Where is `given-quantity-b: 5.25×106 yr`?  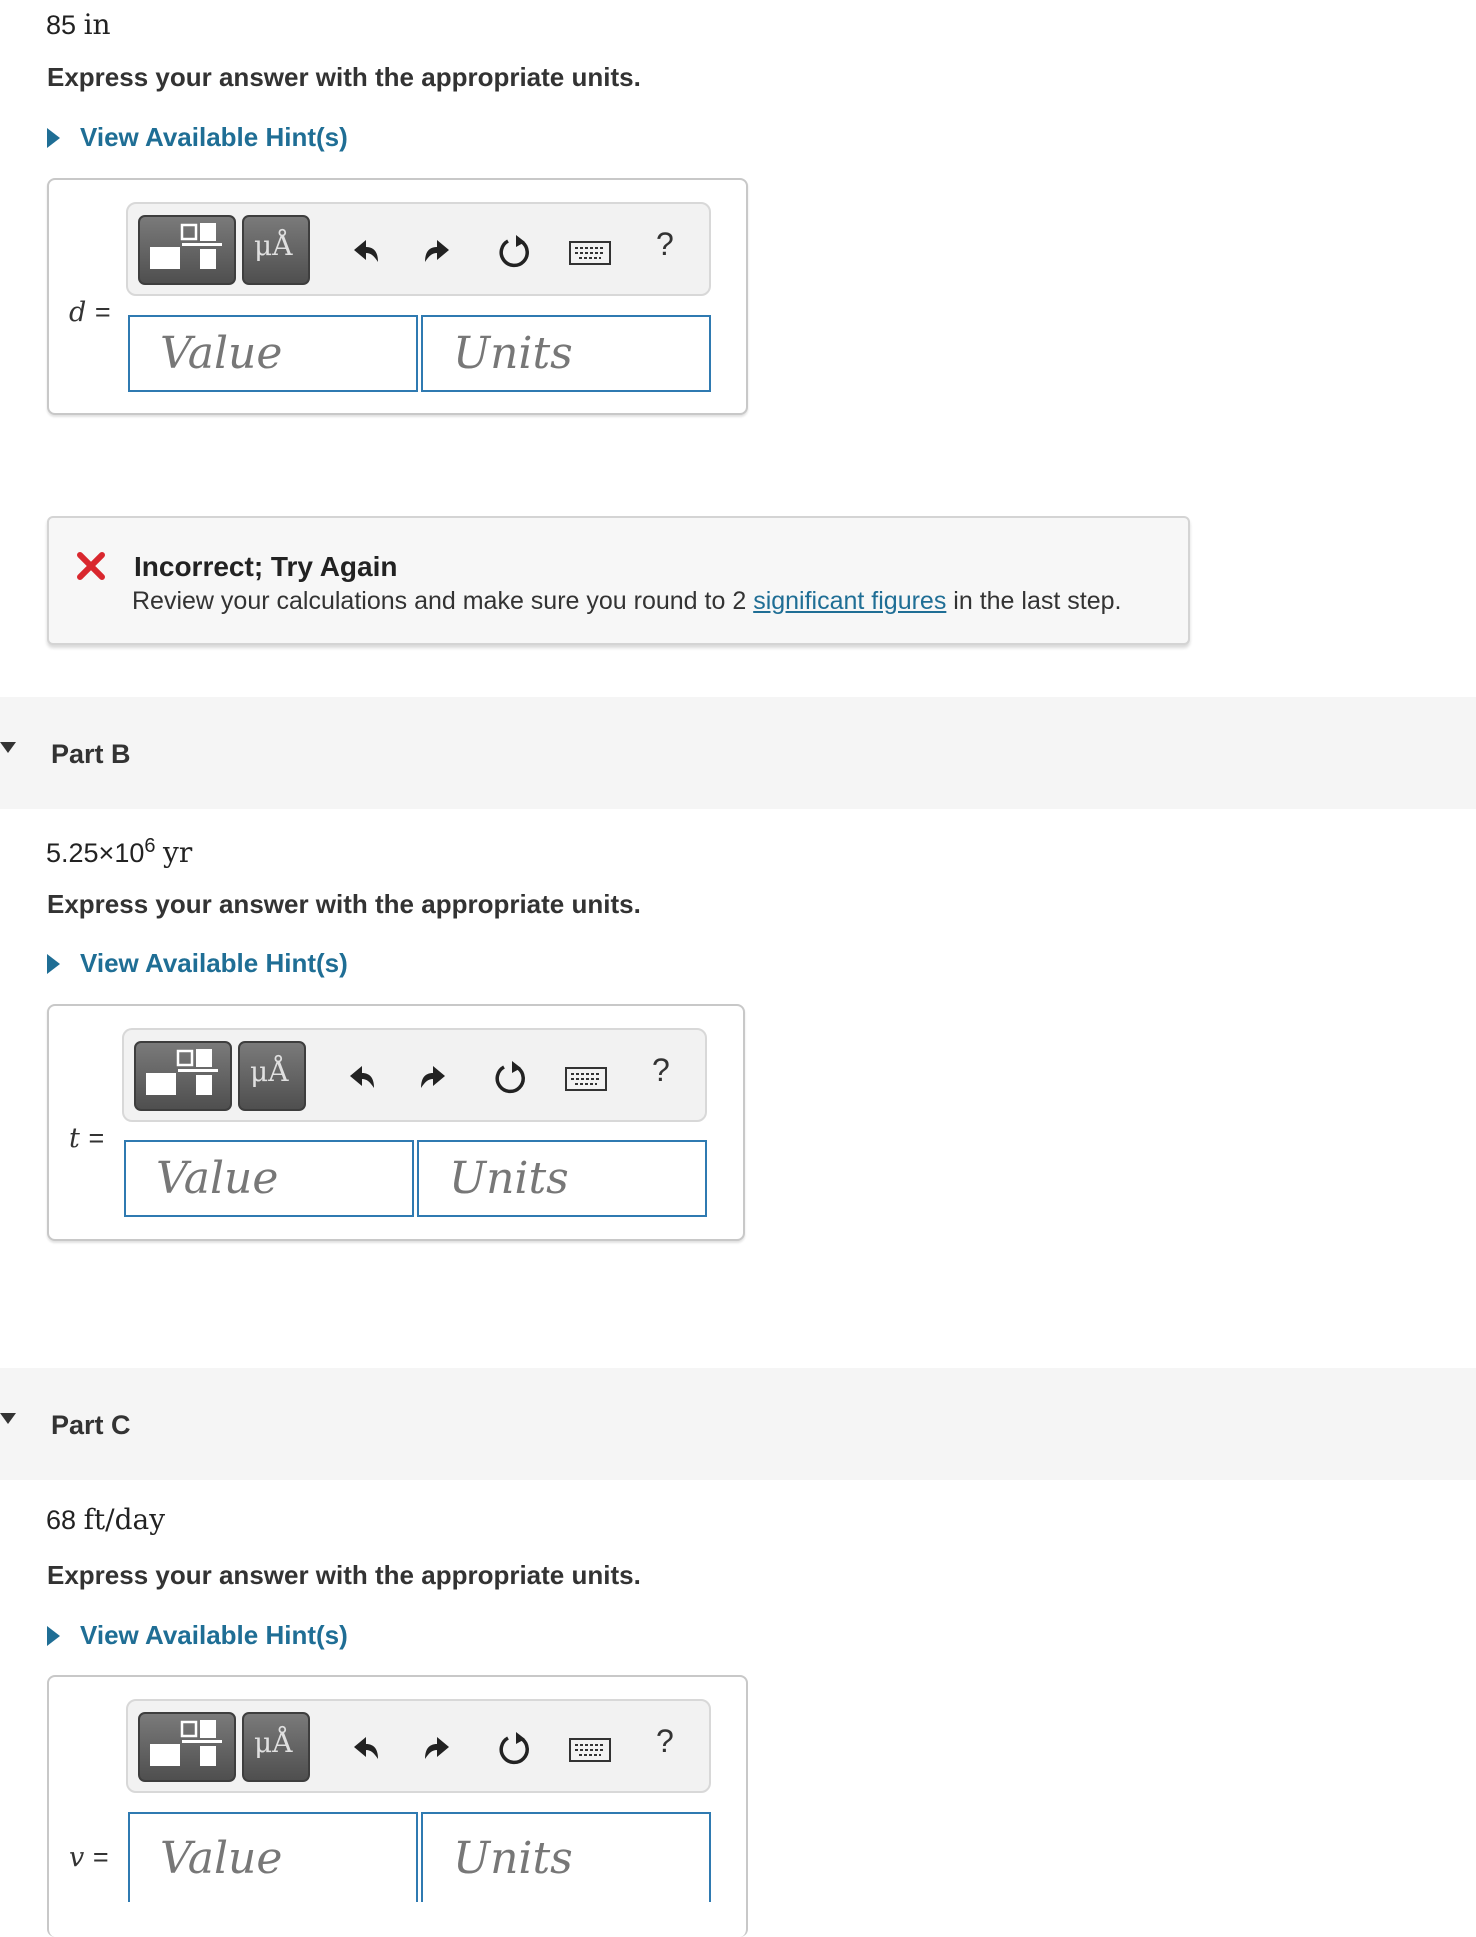
given-quantity-b: 5.25×106 yr is located at coordinates (119, 852).